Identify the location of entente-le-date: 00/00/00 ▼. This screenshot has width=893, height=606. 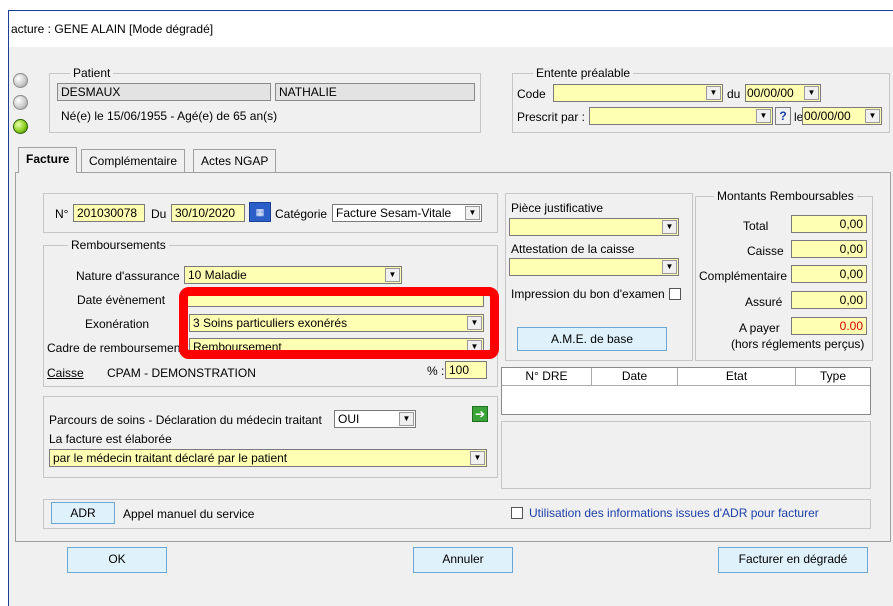
(842, 116).